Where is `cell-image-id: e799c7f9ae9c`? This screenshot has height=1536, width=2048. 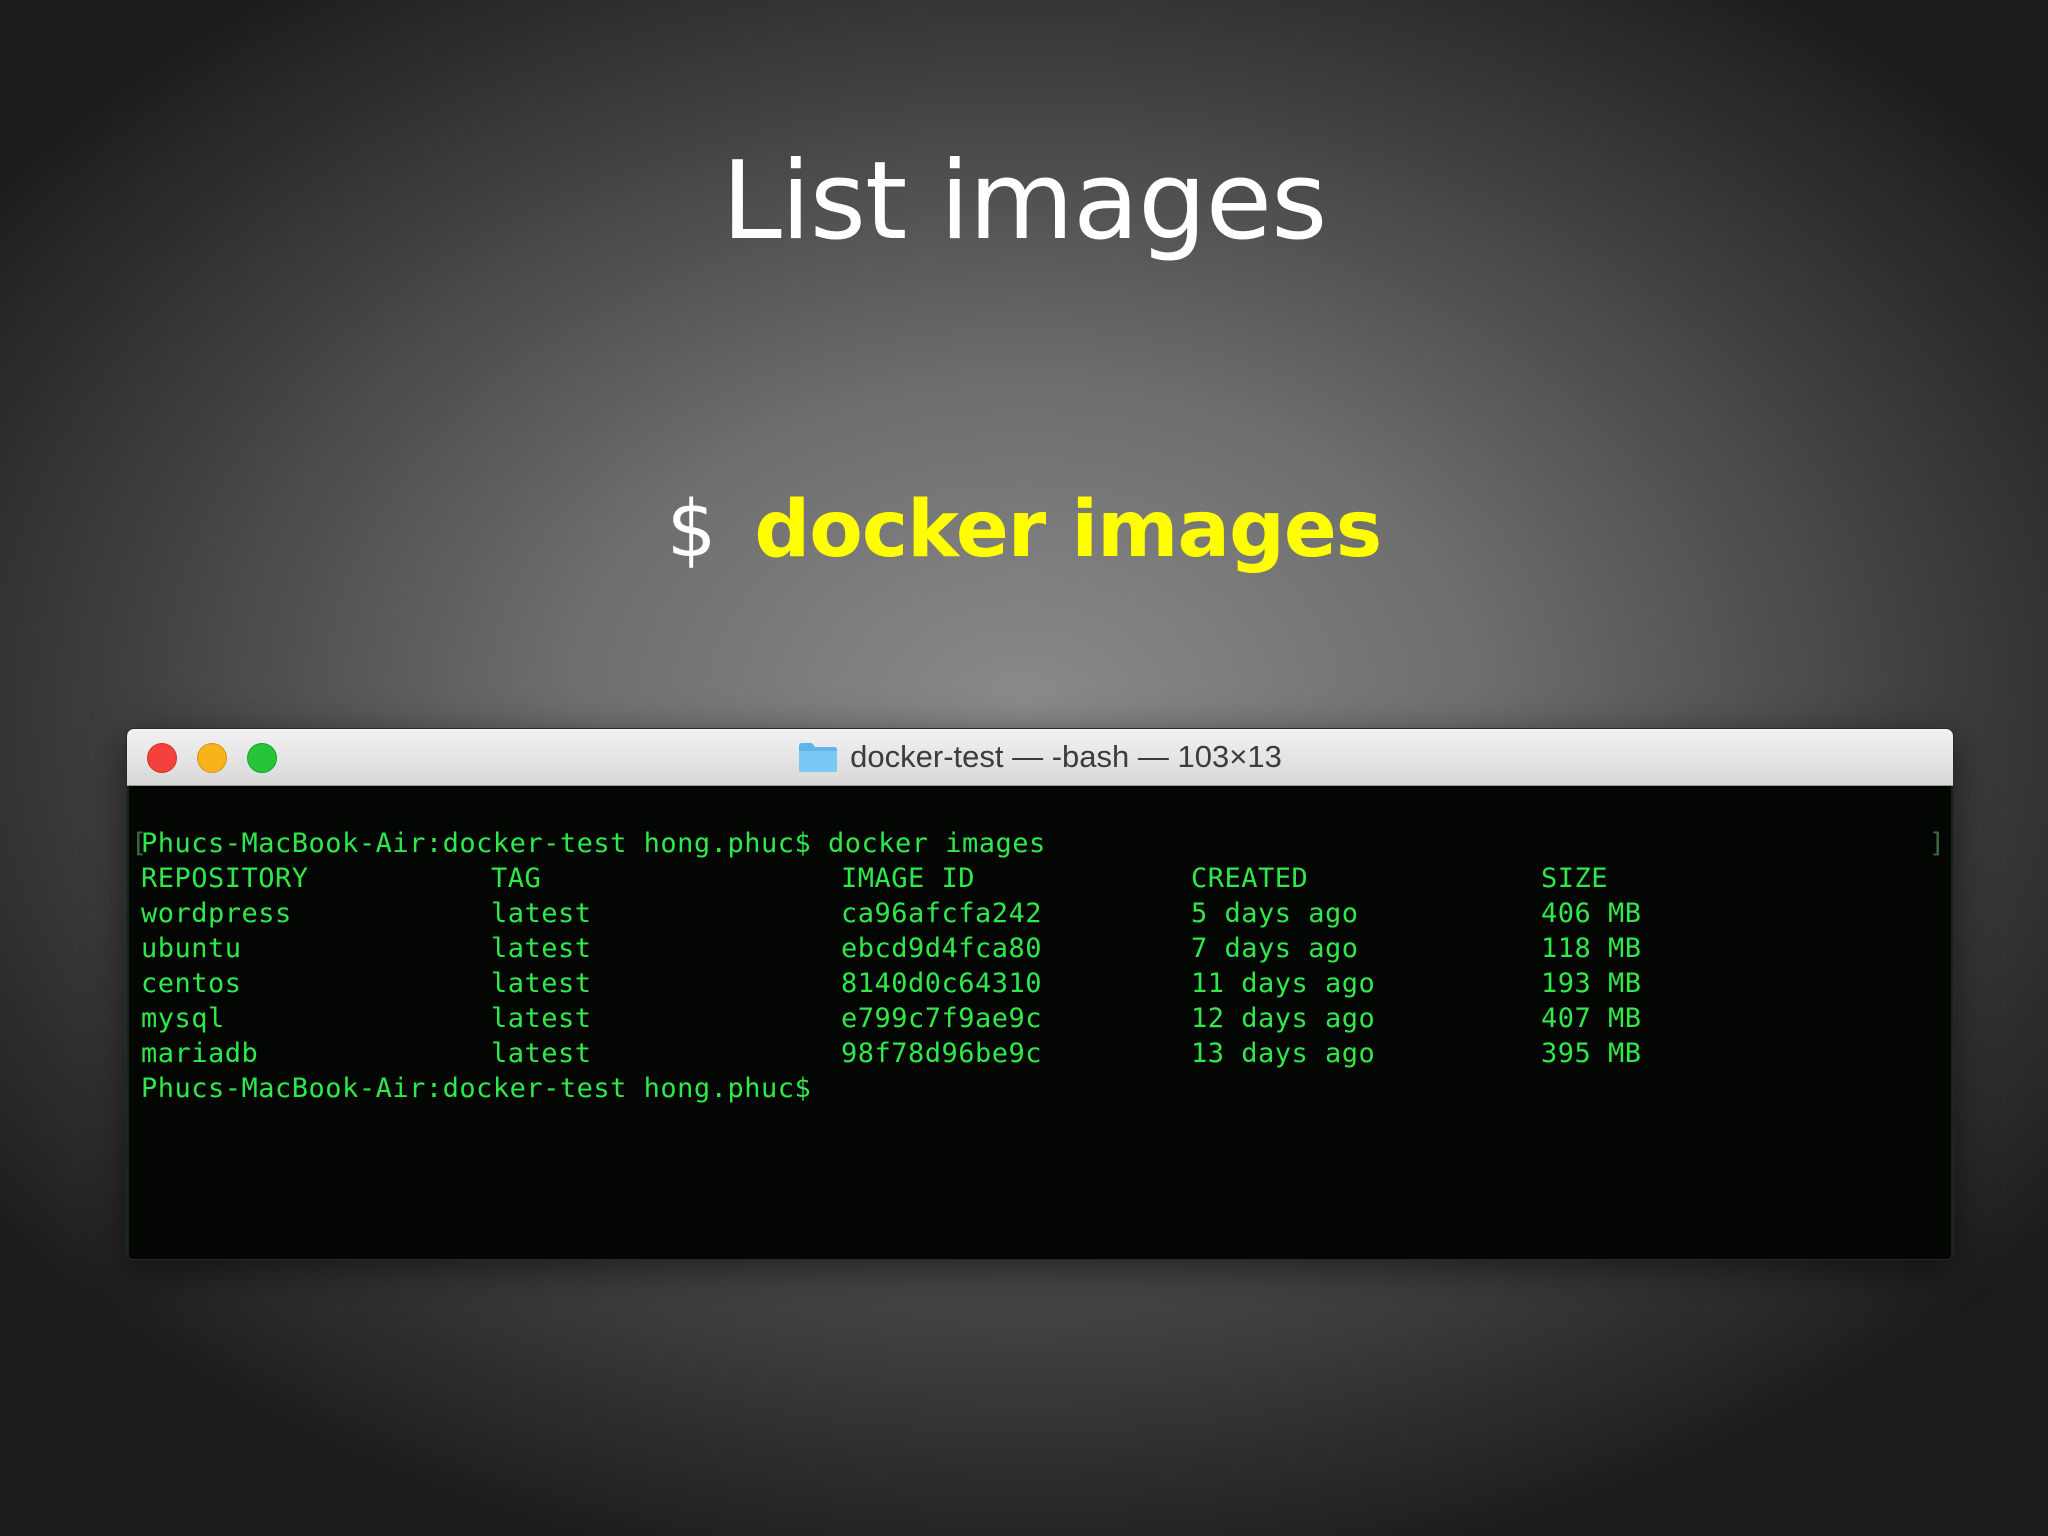
cell-image-id: e799c7f9ae9c is located at coordinates (942, 1018).